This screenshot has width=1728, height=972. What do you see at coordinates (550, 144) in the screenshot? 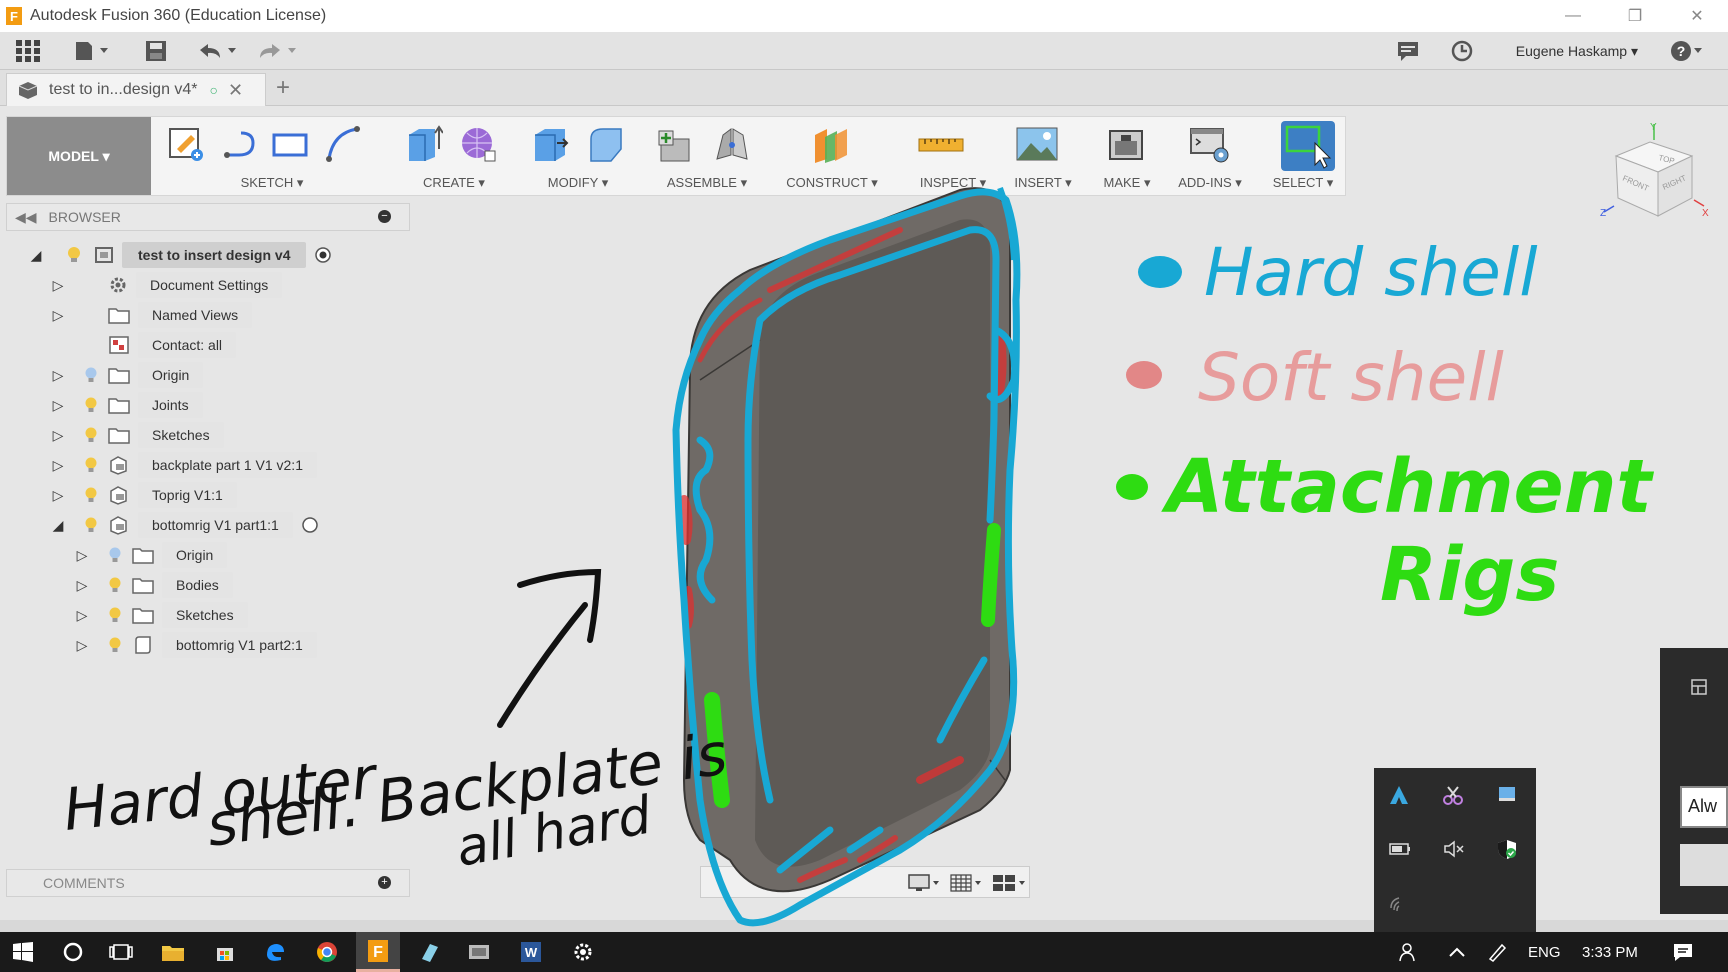
I see `press-pull-icon` at bounding box center [550, 144].